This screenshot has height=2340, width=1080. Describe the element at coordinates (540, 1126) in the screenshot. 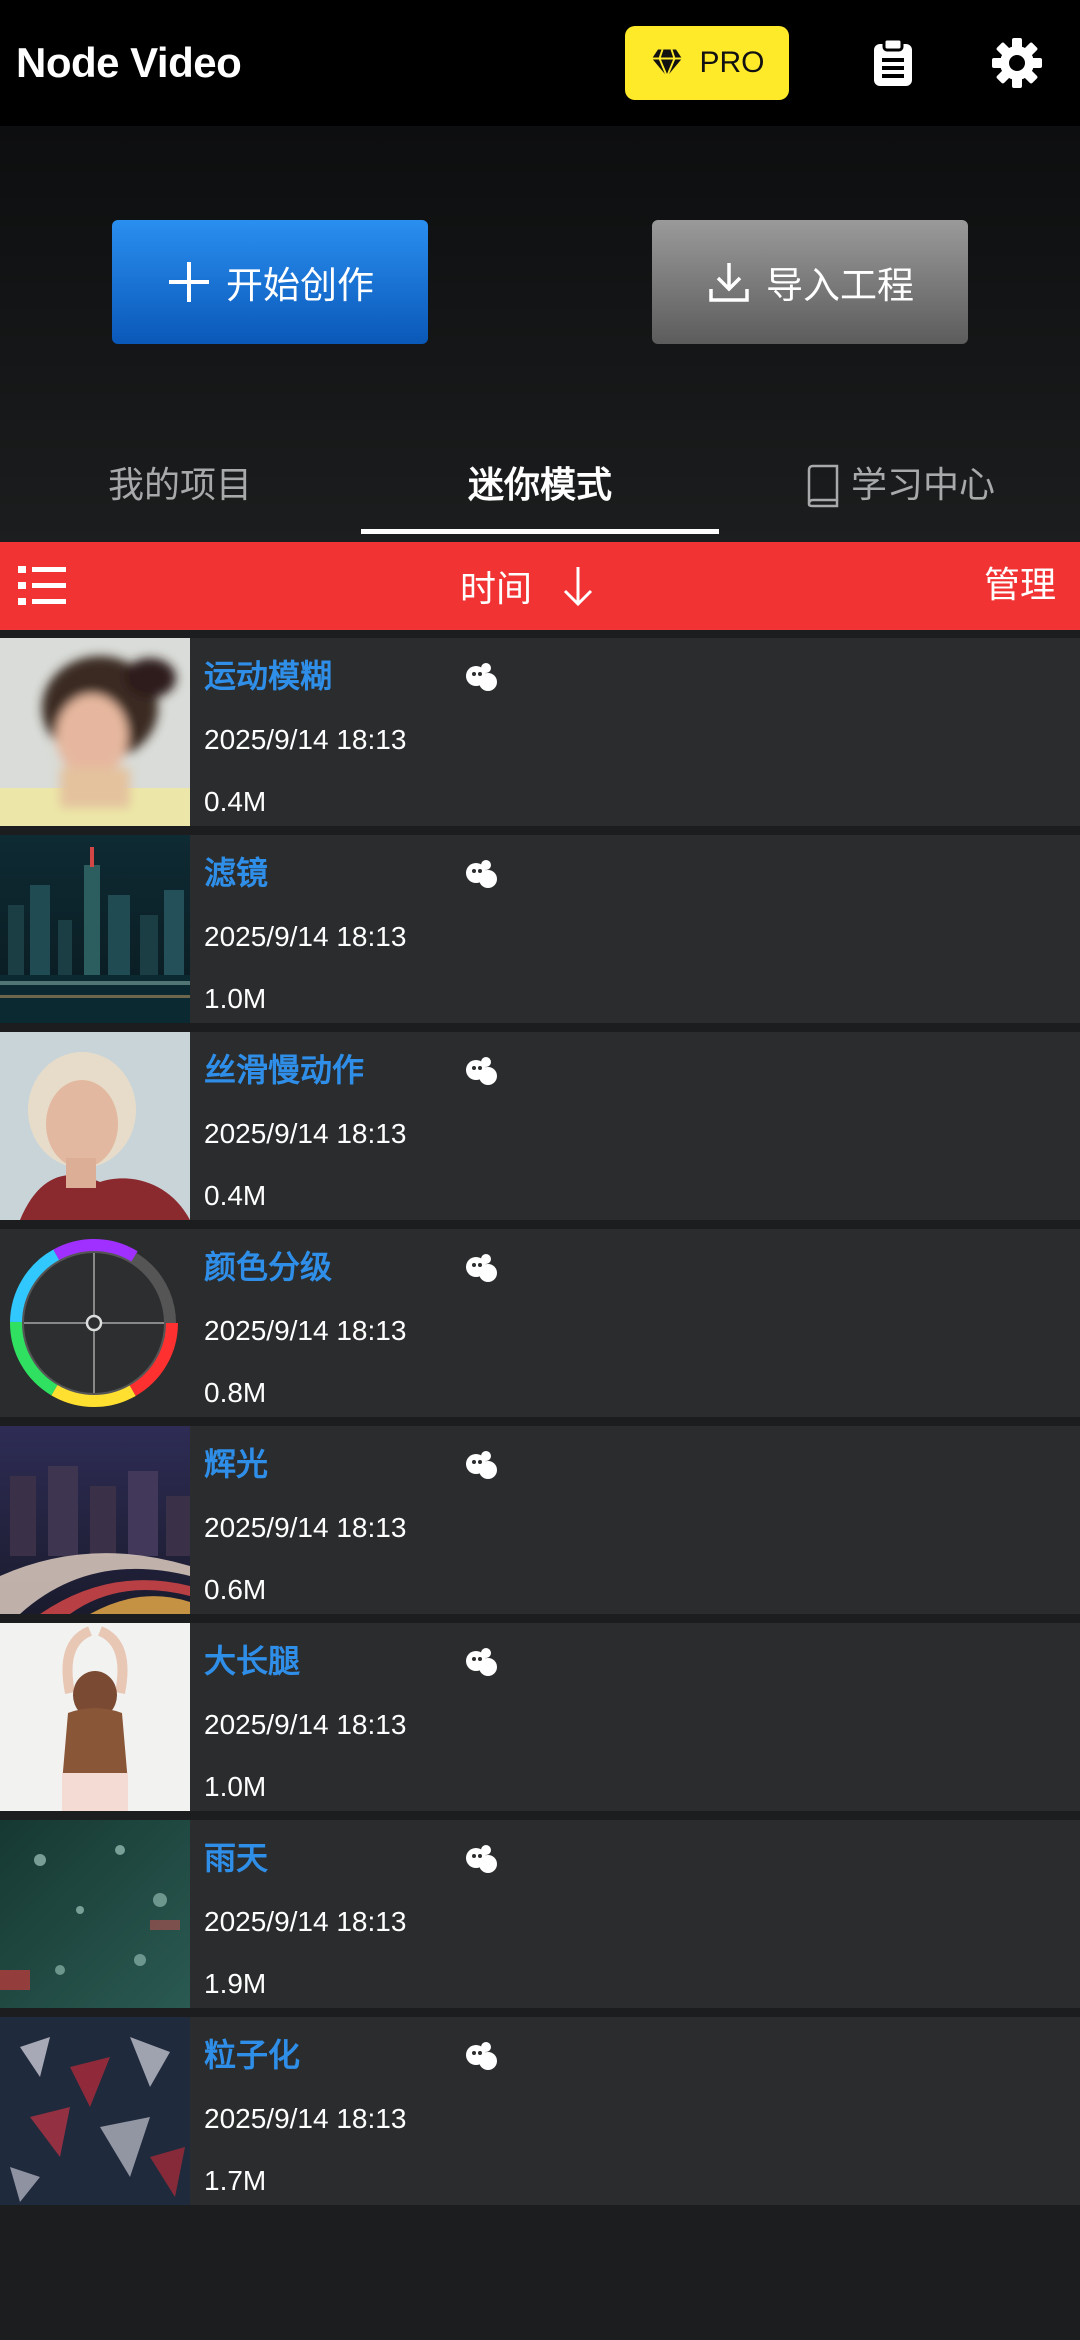

I see `list-item: 丝滑慢动作 2025/9/14 18:13 0.4M` at that location.